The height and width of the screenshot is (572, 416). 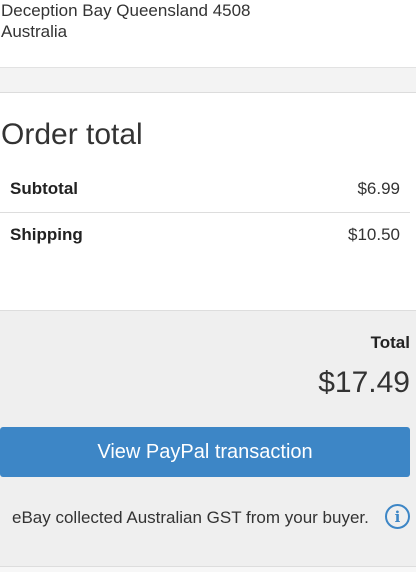 What do you see at coordinates (208, 34) in the screenshot?
I see `shipping-address: Deception Bay Queensland 4508 Australia` at bounding box center [208, 34].